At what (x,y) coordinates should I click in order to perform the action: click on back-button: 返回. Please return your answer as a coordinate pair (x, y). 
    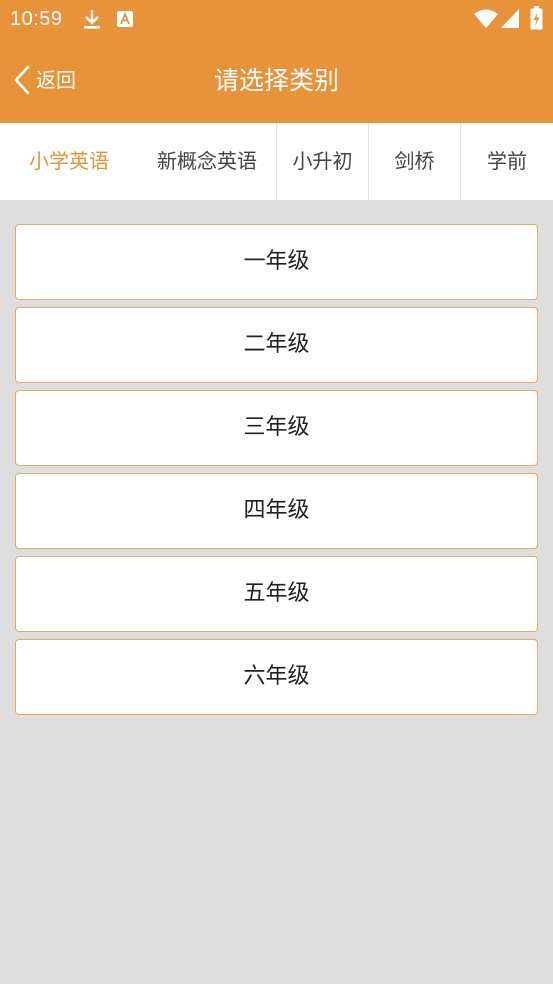
    Looking at the image, I should click on (57, 80).